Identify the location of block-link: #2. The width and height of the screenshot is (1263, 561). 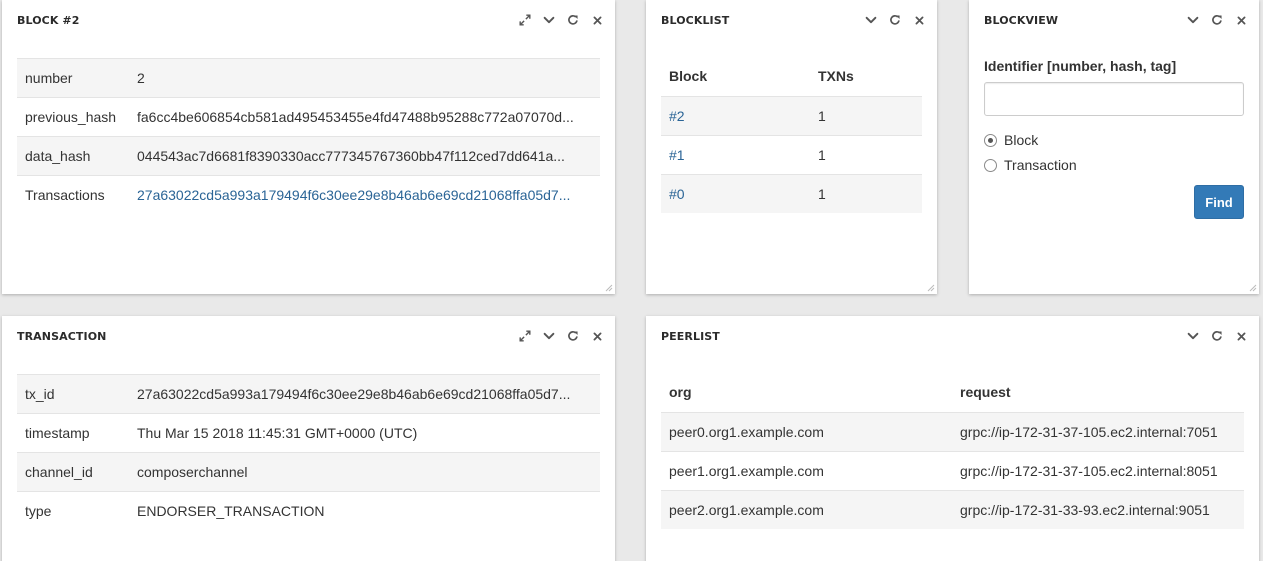
(735, 116).